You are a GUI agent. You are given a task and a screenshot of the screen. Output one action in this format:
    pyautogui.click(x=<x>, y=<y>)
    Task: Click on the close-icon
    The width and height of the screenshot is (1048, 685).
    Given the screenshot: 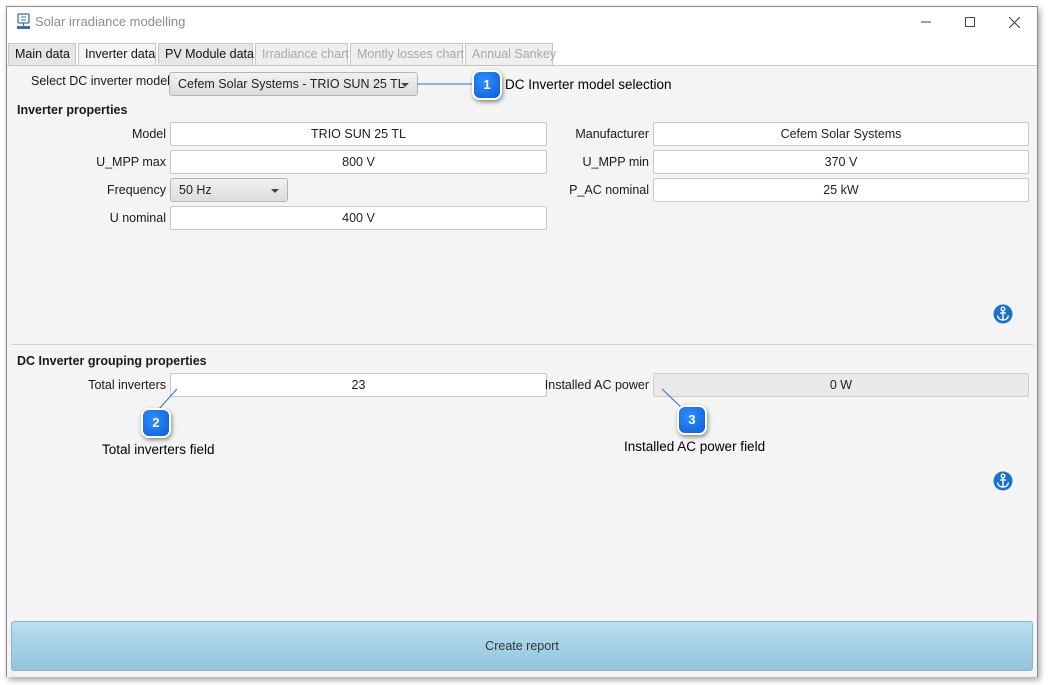 What is the action you would take?
    pyautogui.click(x=1014, y=22)
    